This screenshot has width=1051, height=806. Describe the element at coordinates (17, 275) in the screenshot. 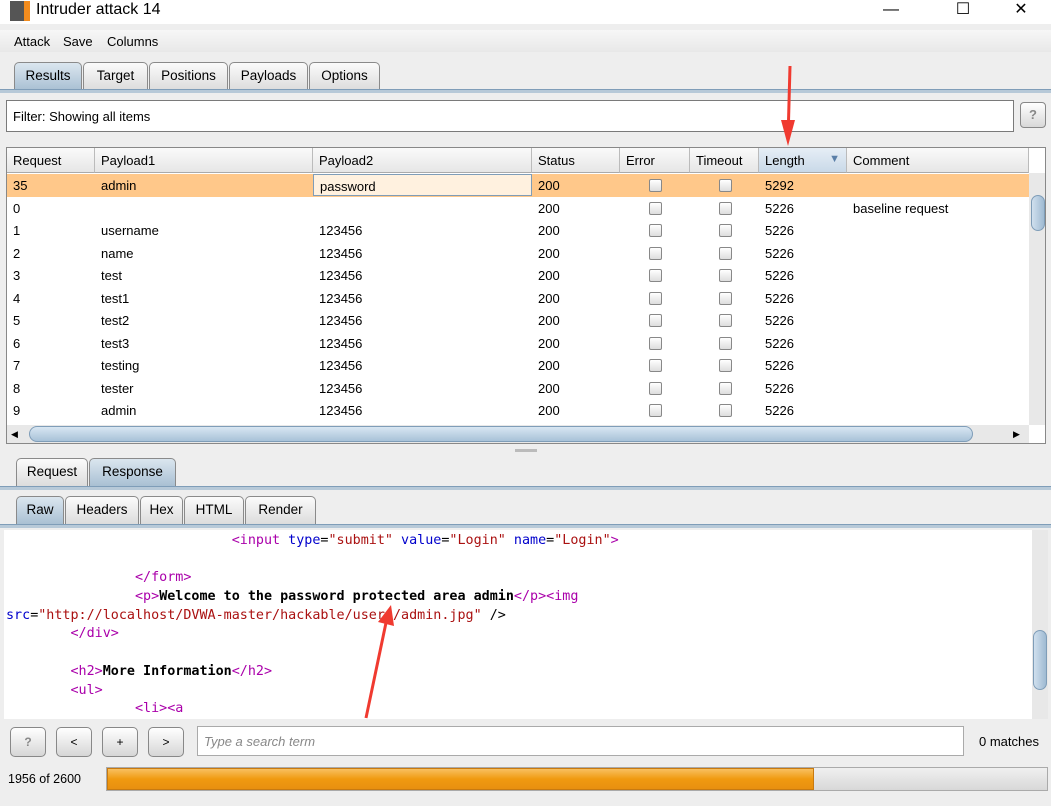

I see `cell-request: 3` at that location.